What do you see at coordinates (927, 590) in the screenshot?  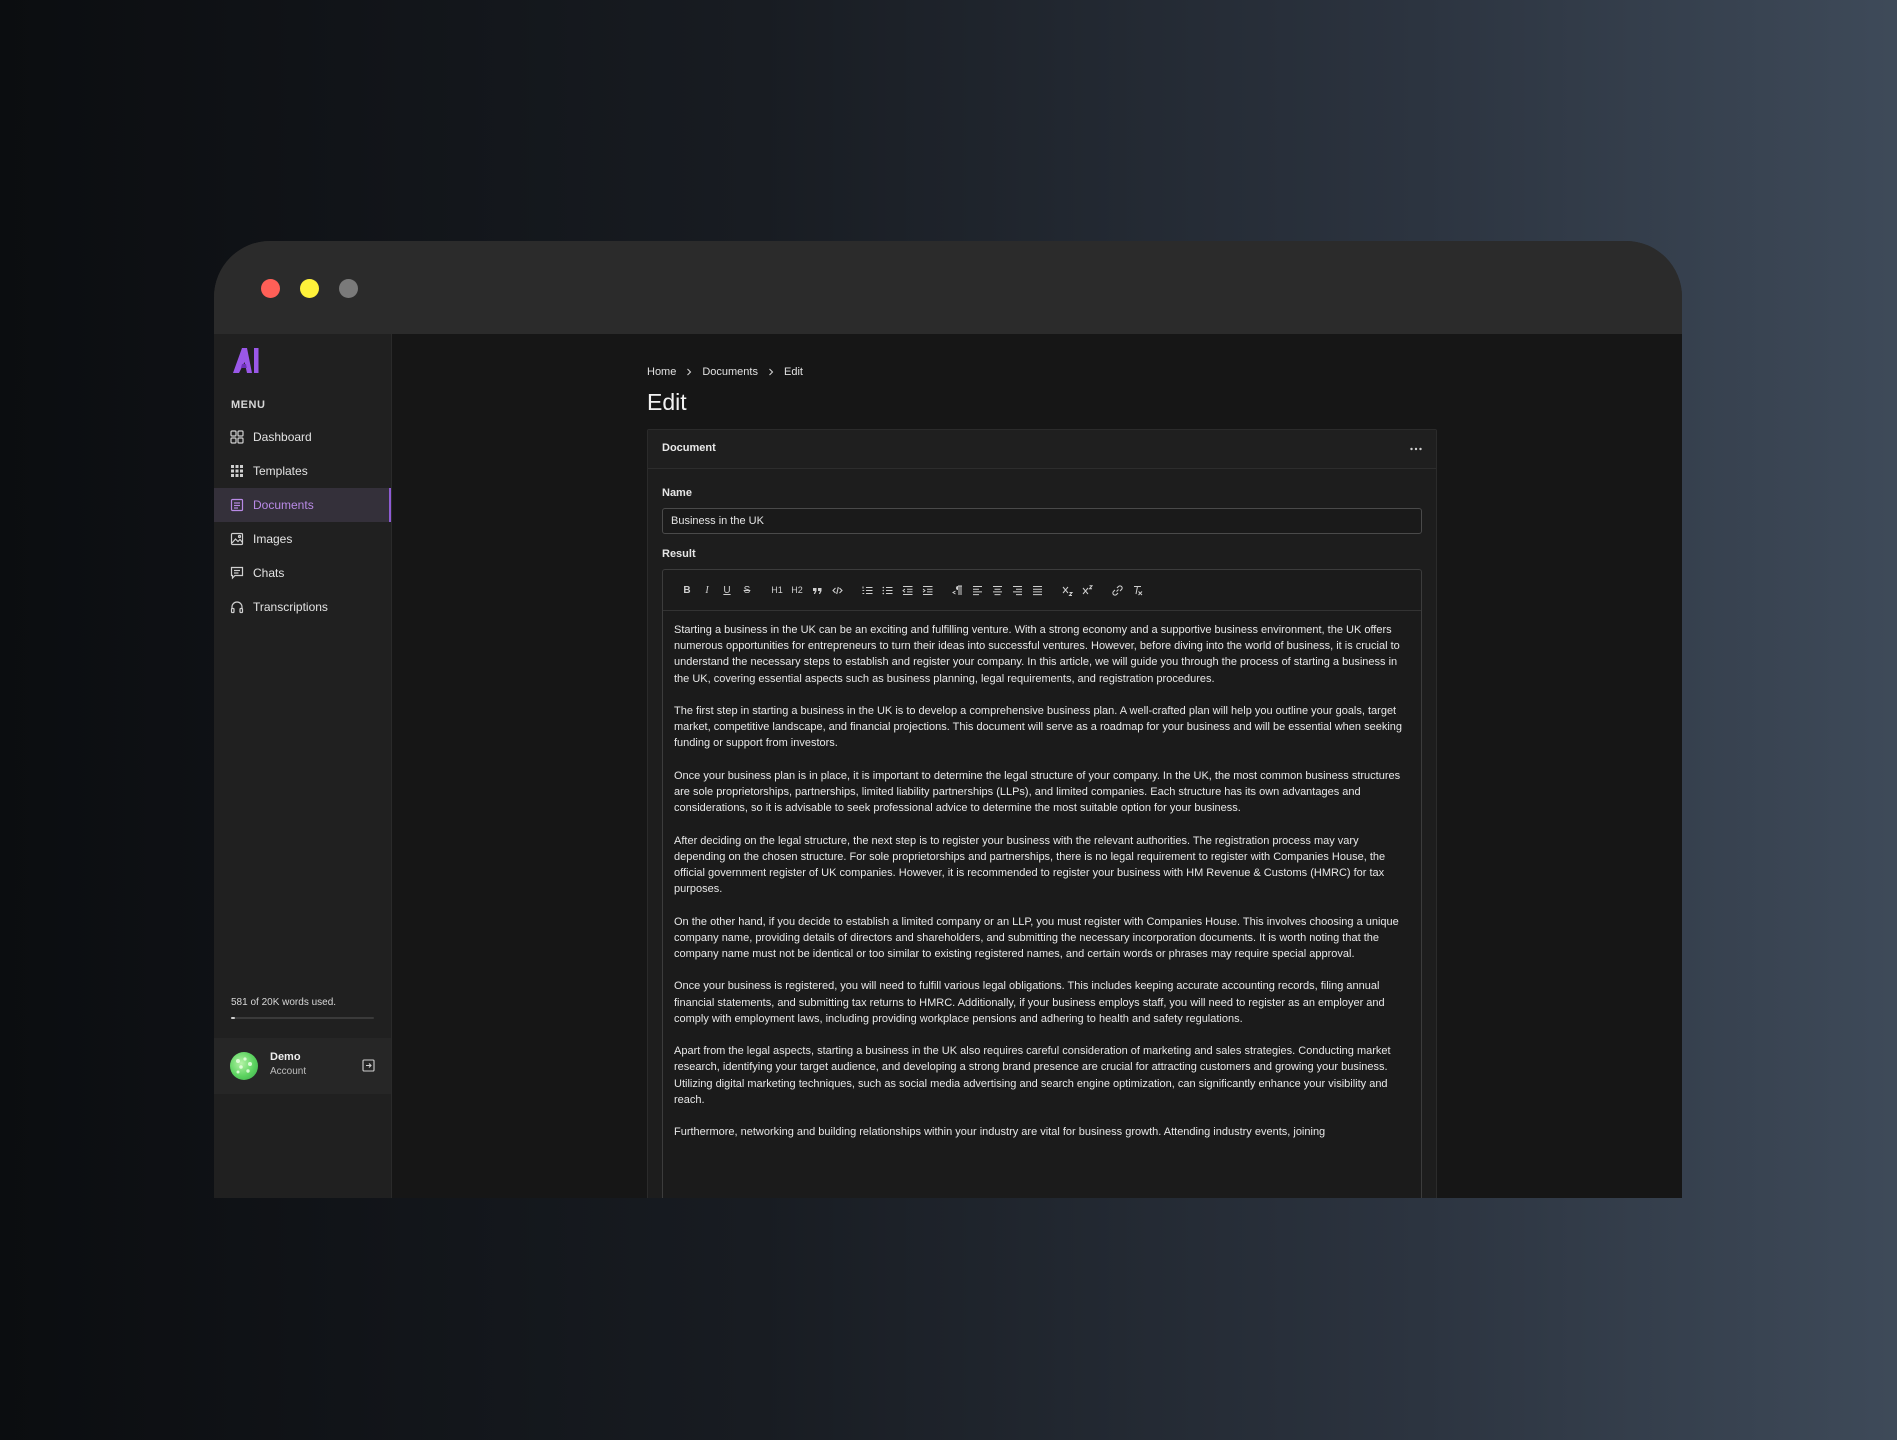 I see `indent-icon` at bounding box center [927, 590].